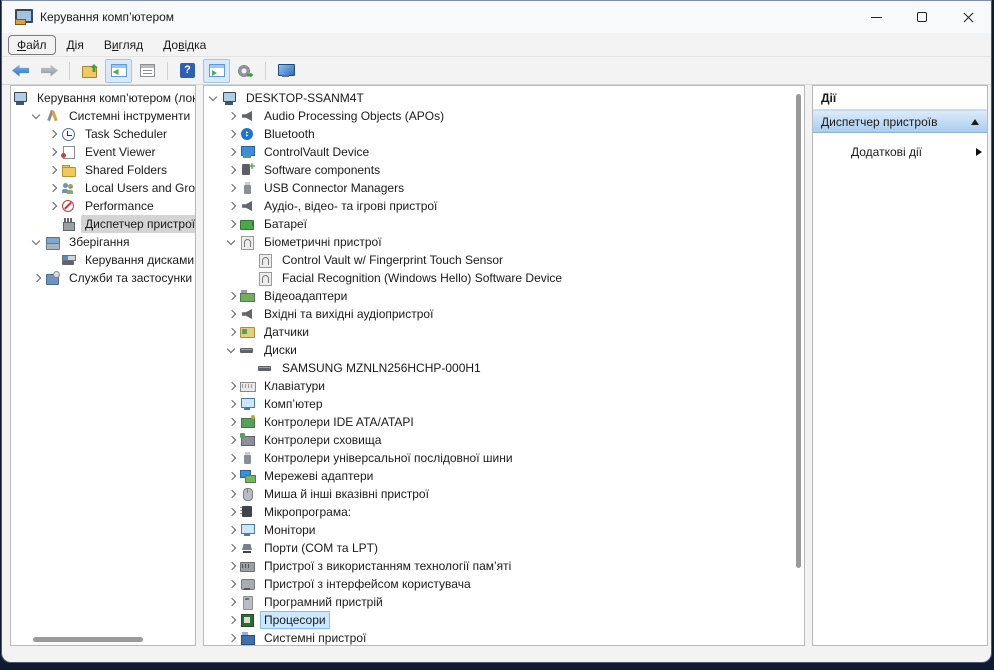 This screenshot has height=670, width=994. What do you see at coordinates (32, 44) in the screenshot?
I see `menu-file: Файл` at bounding box center [32, 44].